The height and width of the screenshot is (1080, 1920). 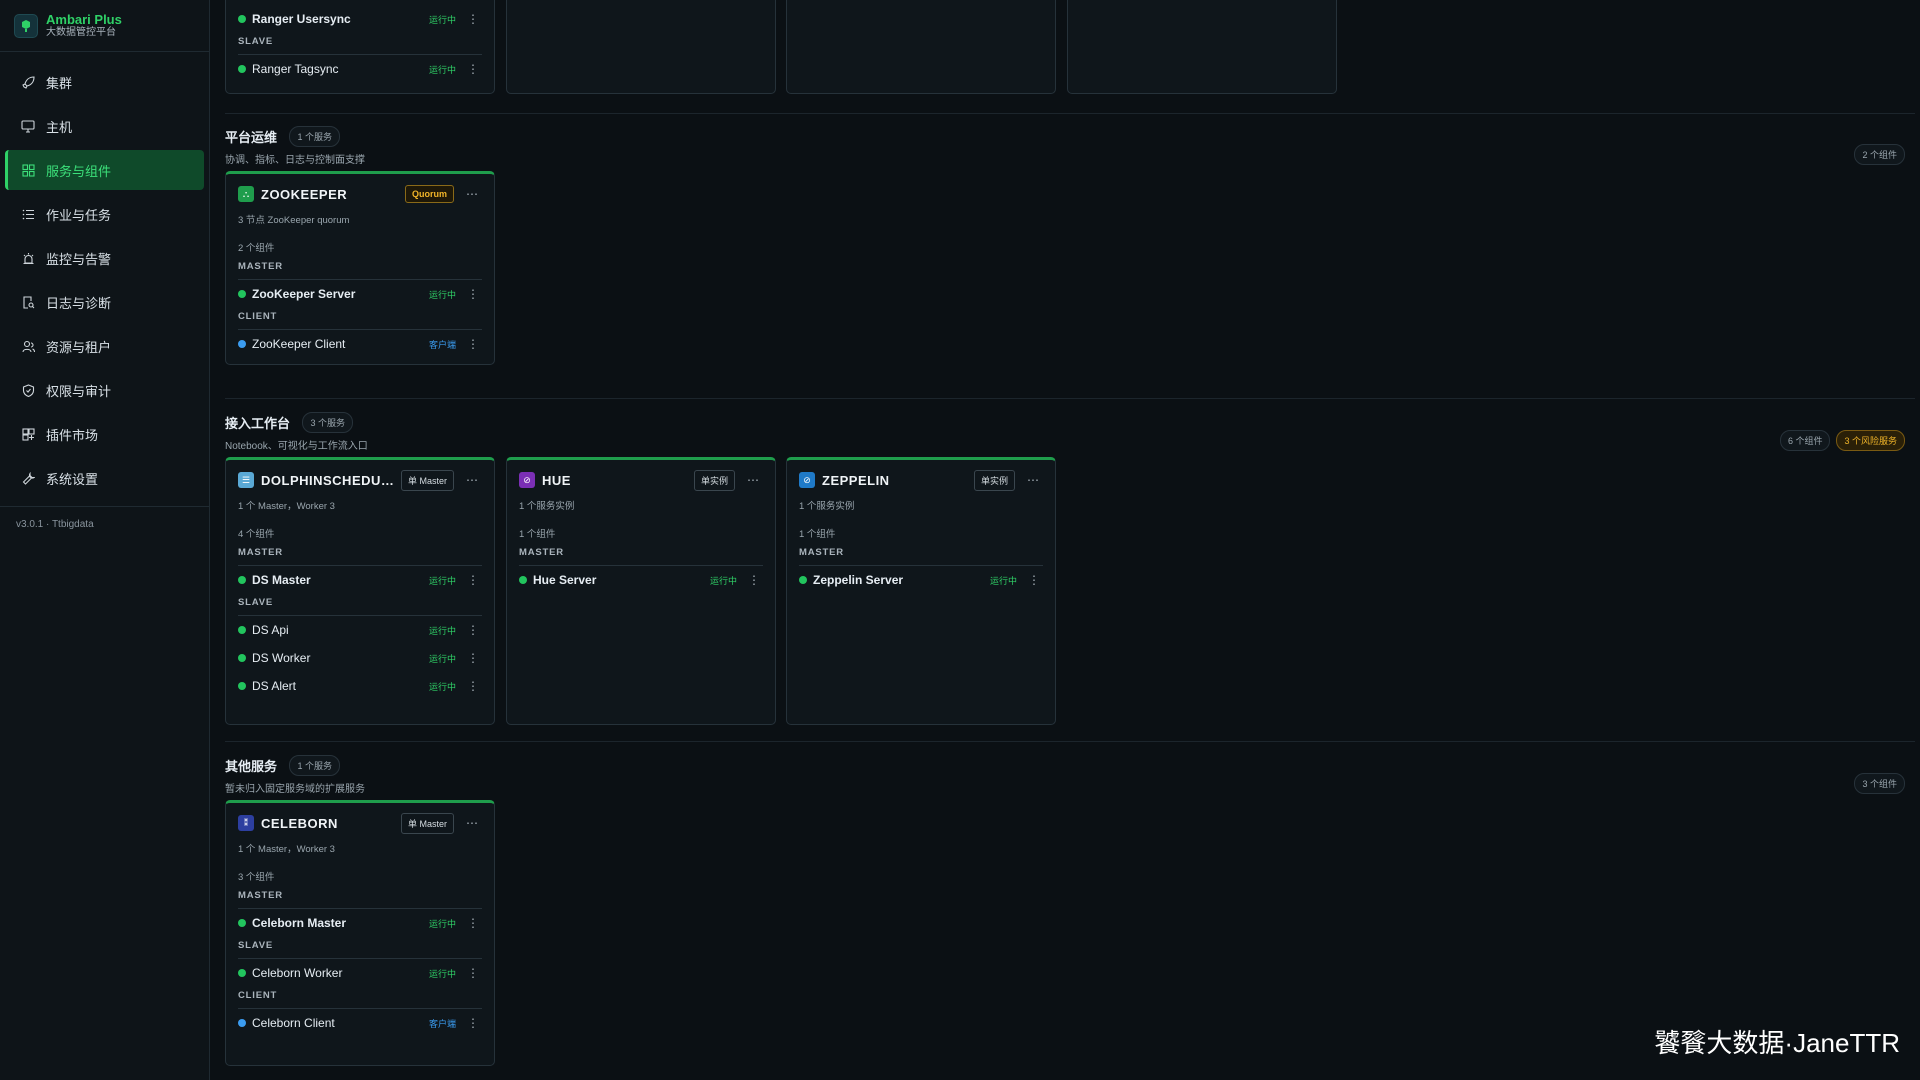 What do you see at coordinates (360, 580) in the screenshot?
I see `component-row: DS Master 运行中 ⋮` at bounding box center [360, 580].